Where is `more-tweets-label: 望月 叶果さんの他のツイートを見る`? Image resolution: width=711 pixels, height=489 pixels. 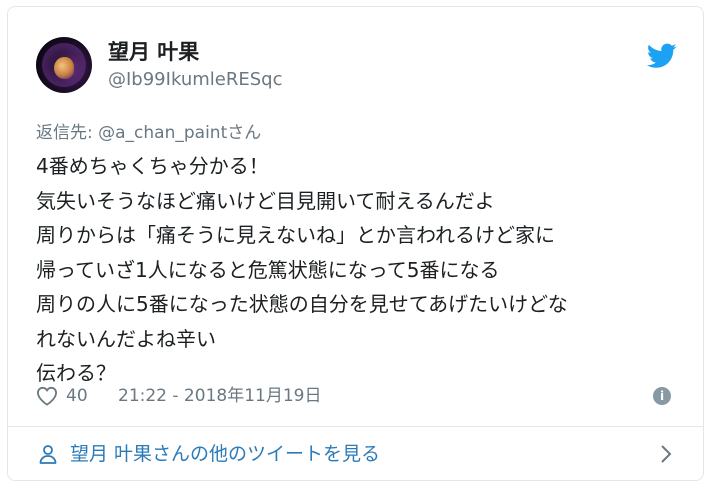
more-tweets-label: 望月 叶果さんの他のツイートを見る is located at coordinates (225, 454).